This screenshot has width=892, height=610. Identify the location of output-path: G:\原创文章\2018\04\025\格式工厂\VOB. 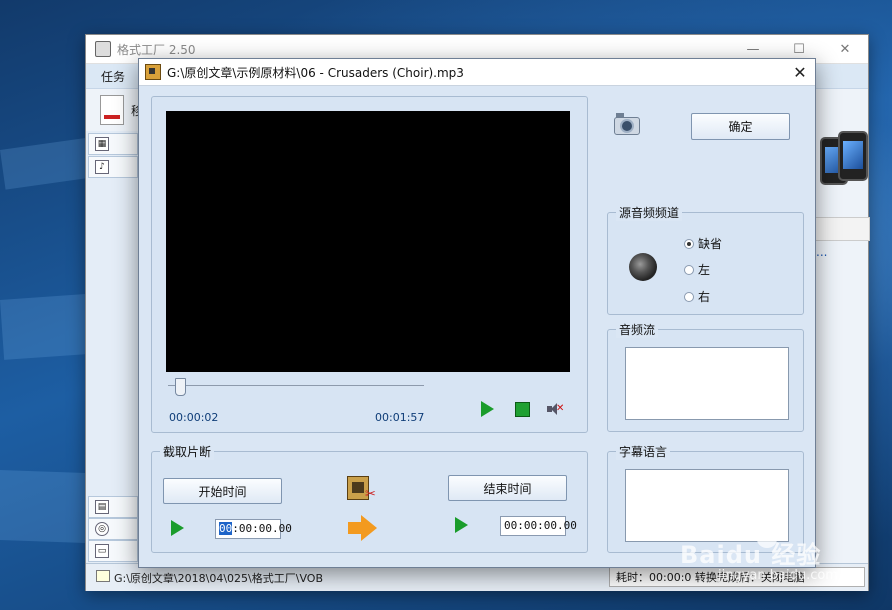
(218, 578).